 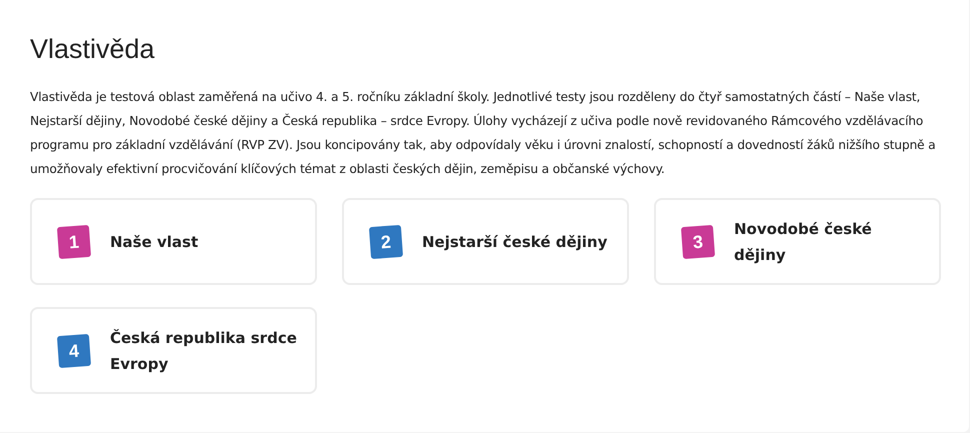 What do you see at coordinates (515, 242) in the screenshot?
I see `topic-label: Nejstarší české dějiny` at bounding box center [515, 242].